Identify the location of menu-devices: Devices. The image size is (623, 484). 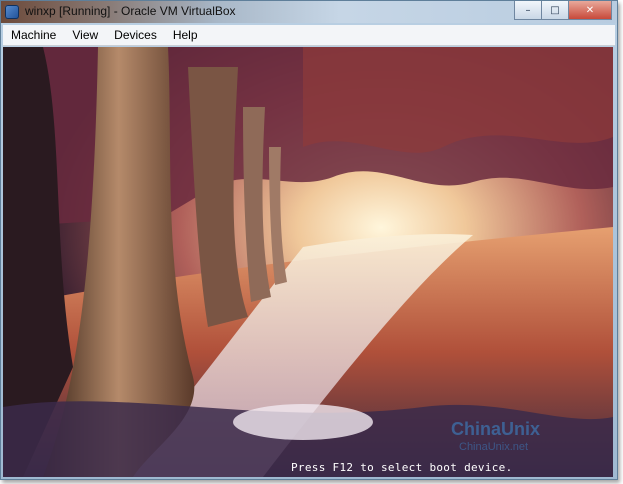
(135, 35).